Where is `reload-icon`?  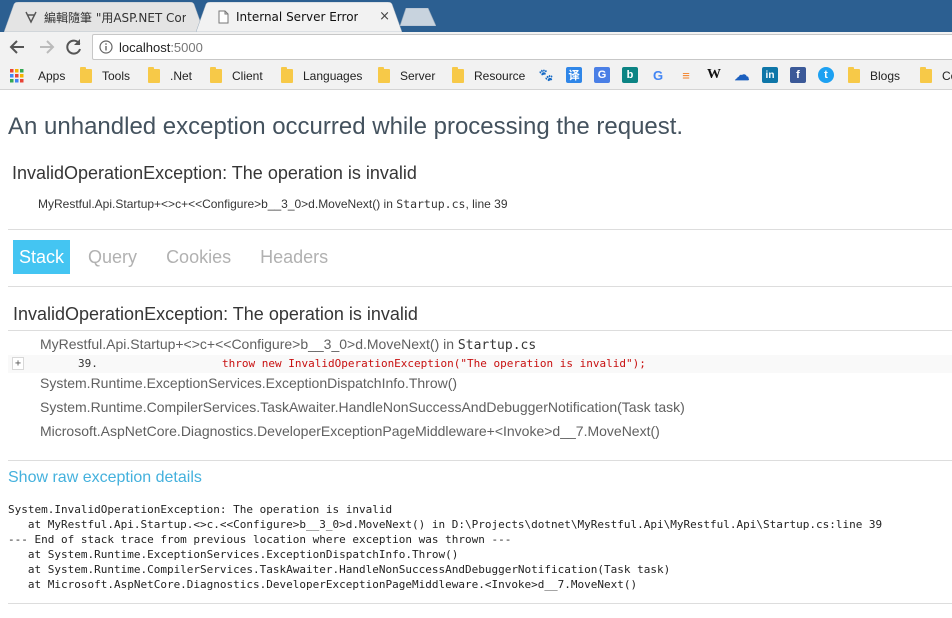 reload-icon is located at coordinates (74, 47).